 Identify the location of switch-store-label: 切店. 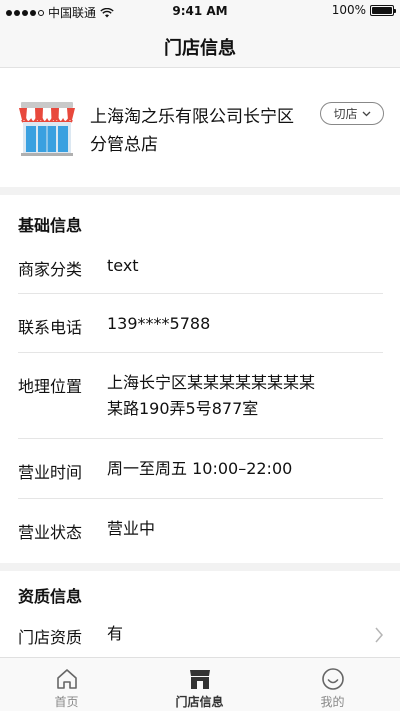
(345, 114).